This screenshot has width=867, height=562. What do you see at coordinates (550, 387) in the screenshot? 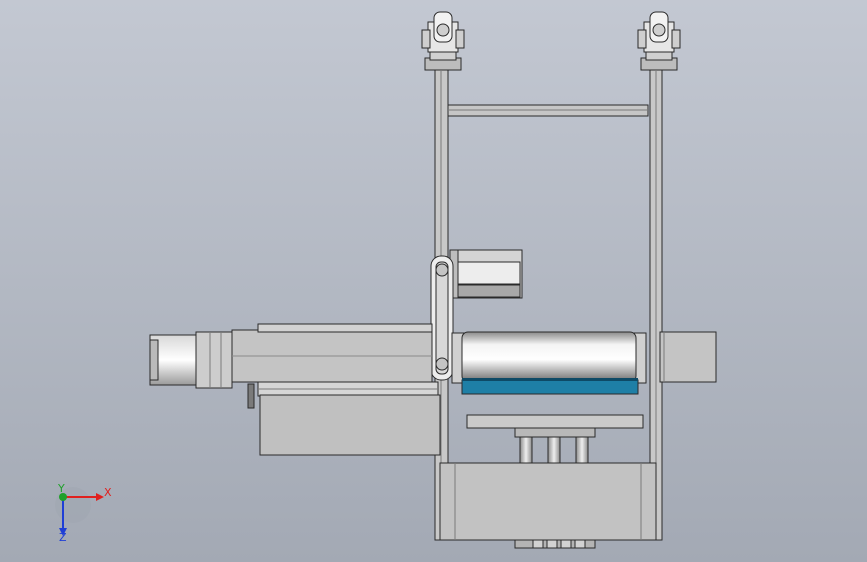
I see `conveyor-belt` at bounding box center [550, 387].